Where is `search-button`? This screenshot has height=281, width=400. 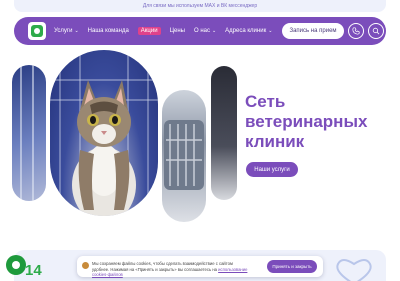 search-button is located at coordinates (376, 31).